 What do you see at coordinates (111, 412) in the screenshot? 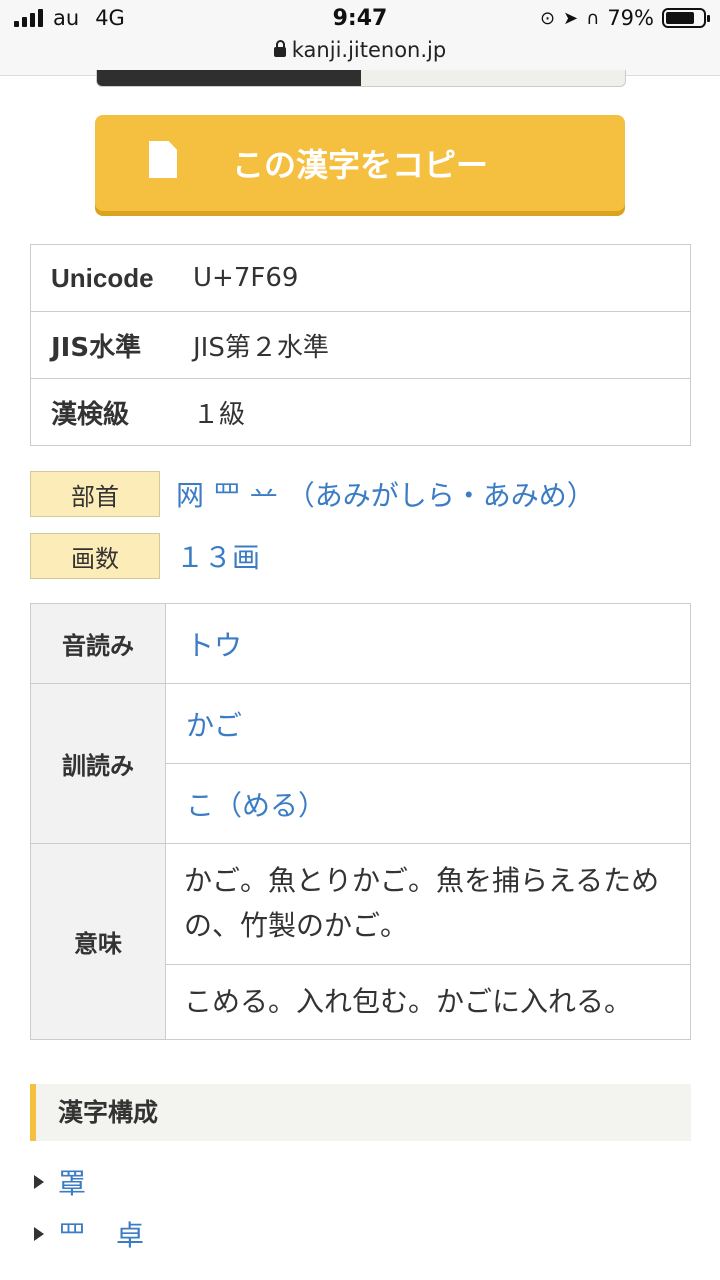
I see `info-key: 漢検級` at bounding box center [111, 412].